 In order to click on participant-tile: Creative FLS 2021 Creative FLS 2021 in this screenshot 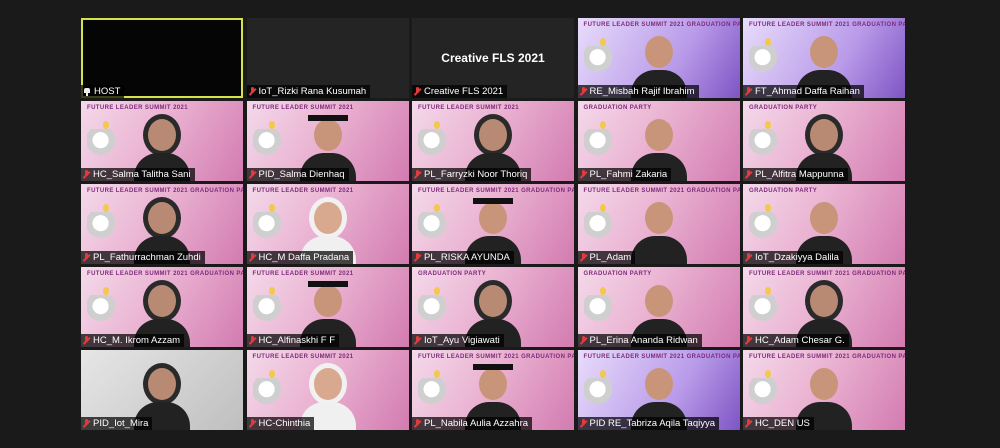, I will do `click(493, 58)`.